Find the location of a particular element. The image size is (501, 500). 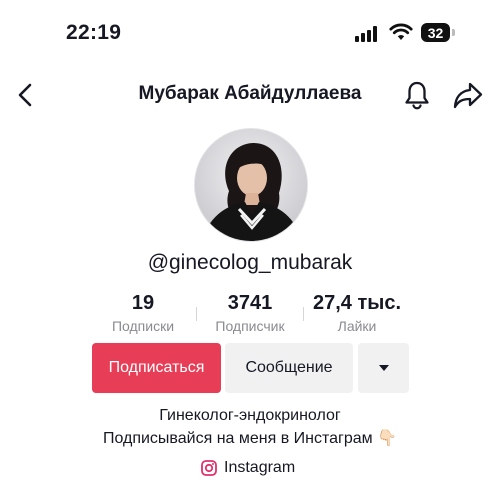

stat-likes-label: Лайки is located at coordinates (357, 326).